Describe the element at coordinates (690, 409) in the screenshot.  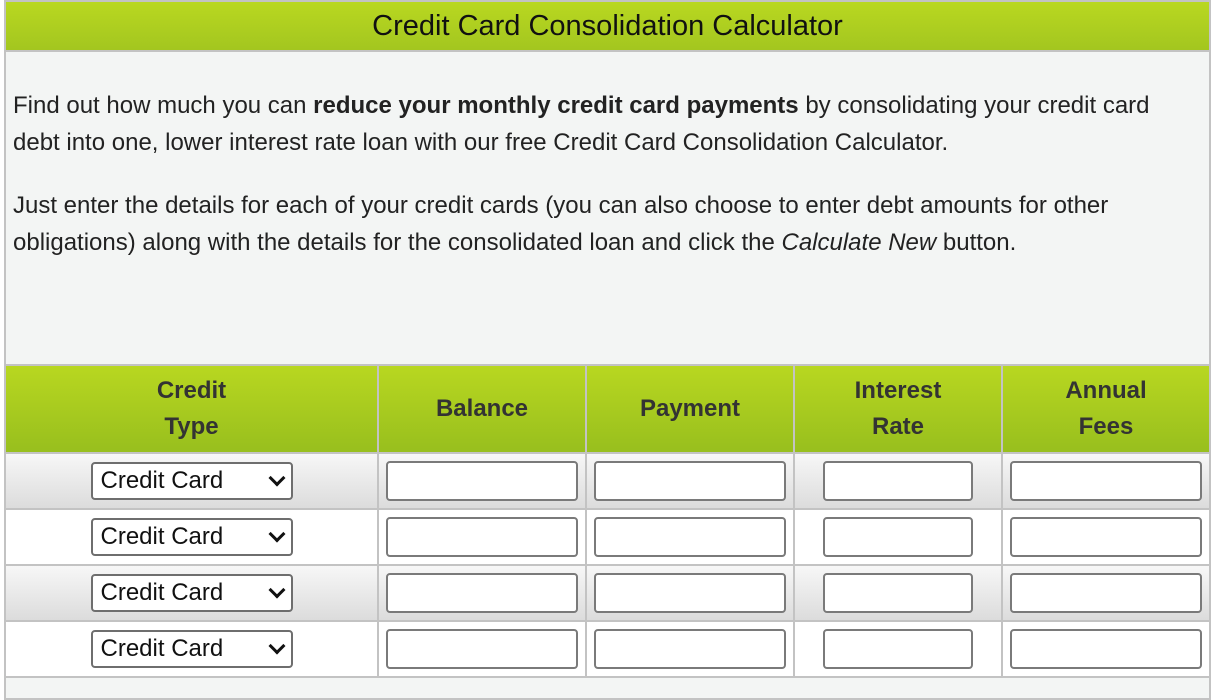
I see `header-payment: Payment` at that location.